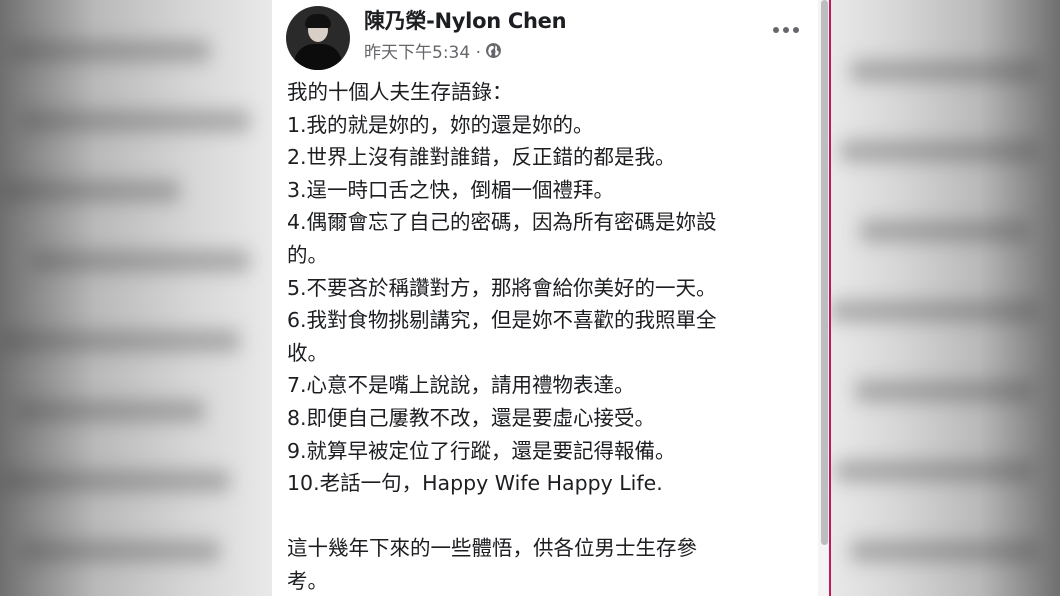 Image resolution: width=1060 pixels, height=596 pixels. What do you see at coordinates (492, 548) in the screenshot?
I see `post-line: 這十幾年下來的一些體悟，供各位男士生存參` at bounding box center [492, 548].